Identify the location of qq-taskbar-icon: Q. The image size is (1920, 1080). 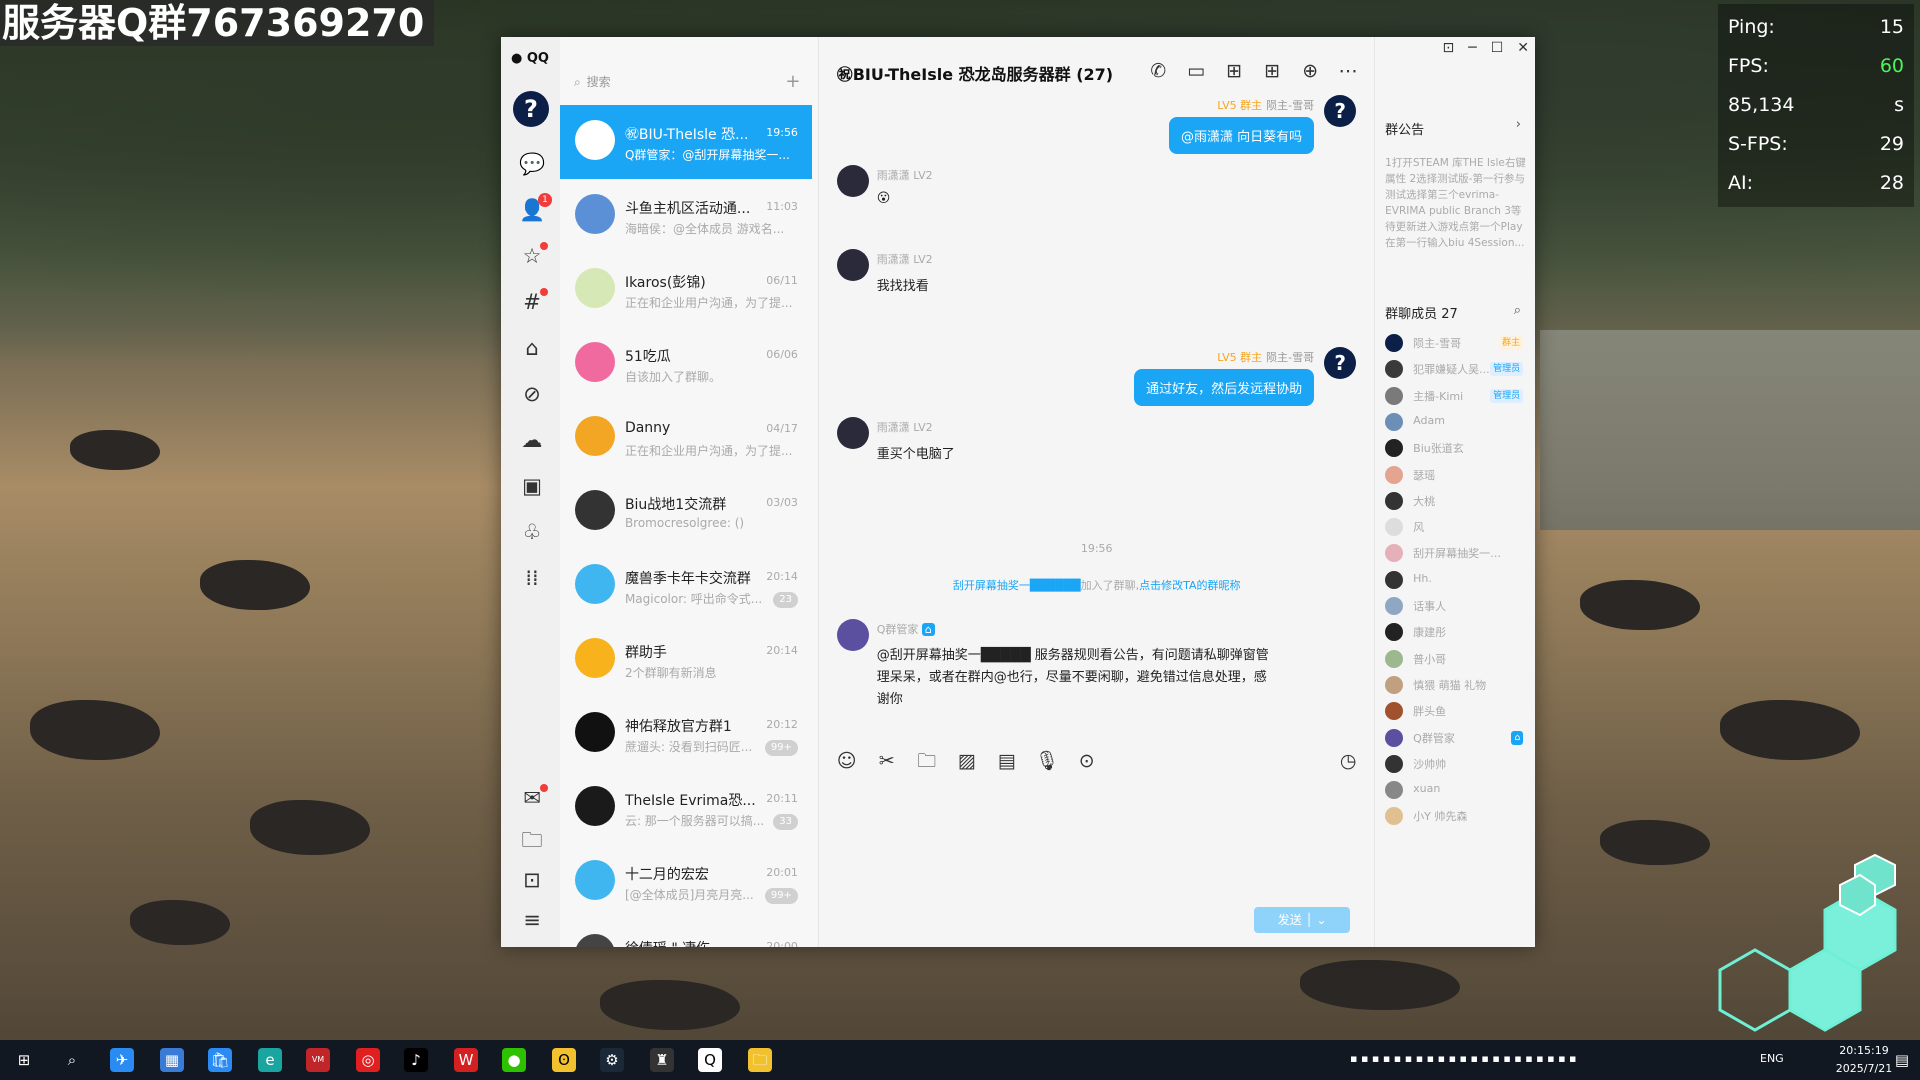
(710, 1060).